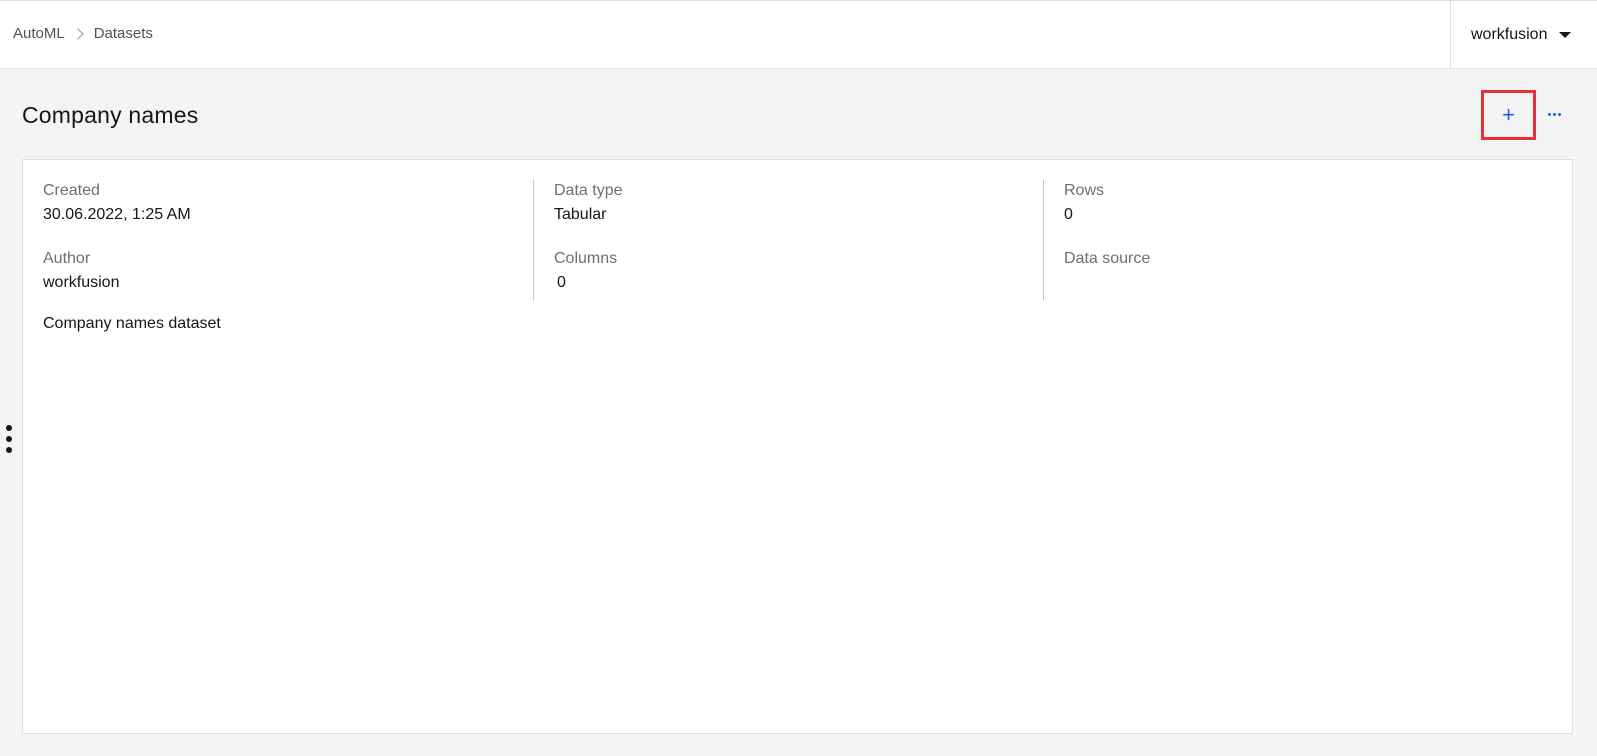 Image resolution: width=1597 pixels, height=756 pixels. I want to click on breadcrumb-datasets: Datasets, so click(123, 33).